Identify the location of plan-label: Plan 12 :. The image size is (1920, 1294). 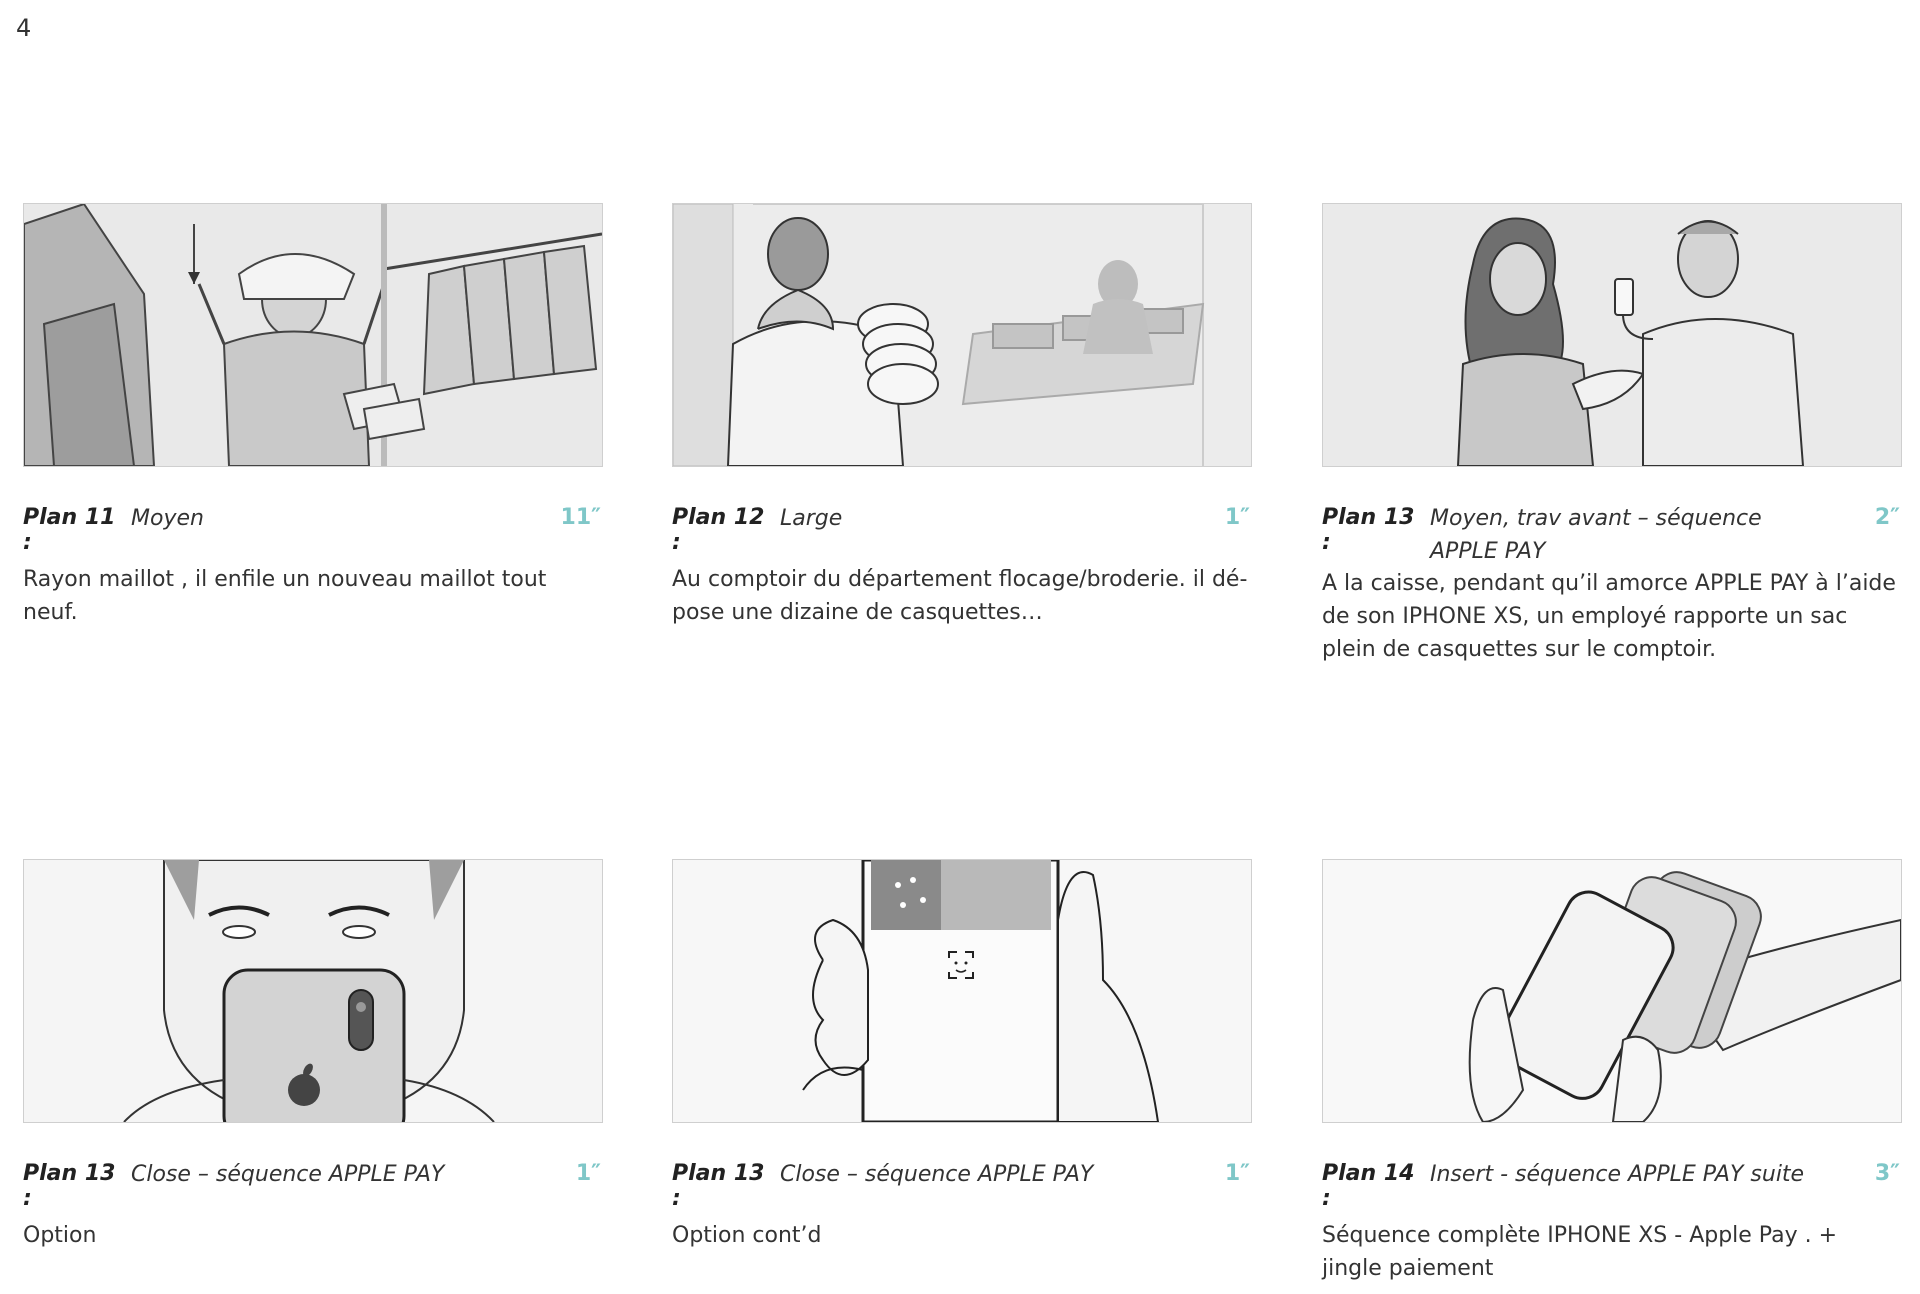
(718, 530).